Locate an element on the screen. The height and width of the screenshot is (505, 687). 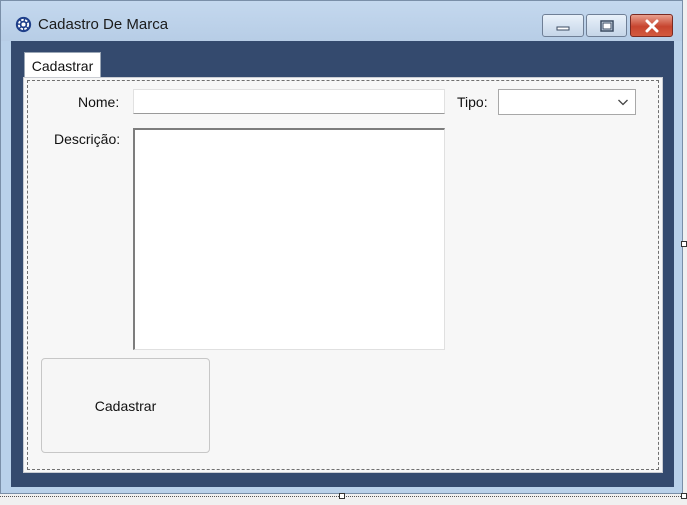
tab-cadastrar: Cadastrar is located at coordinates (62, 65).